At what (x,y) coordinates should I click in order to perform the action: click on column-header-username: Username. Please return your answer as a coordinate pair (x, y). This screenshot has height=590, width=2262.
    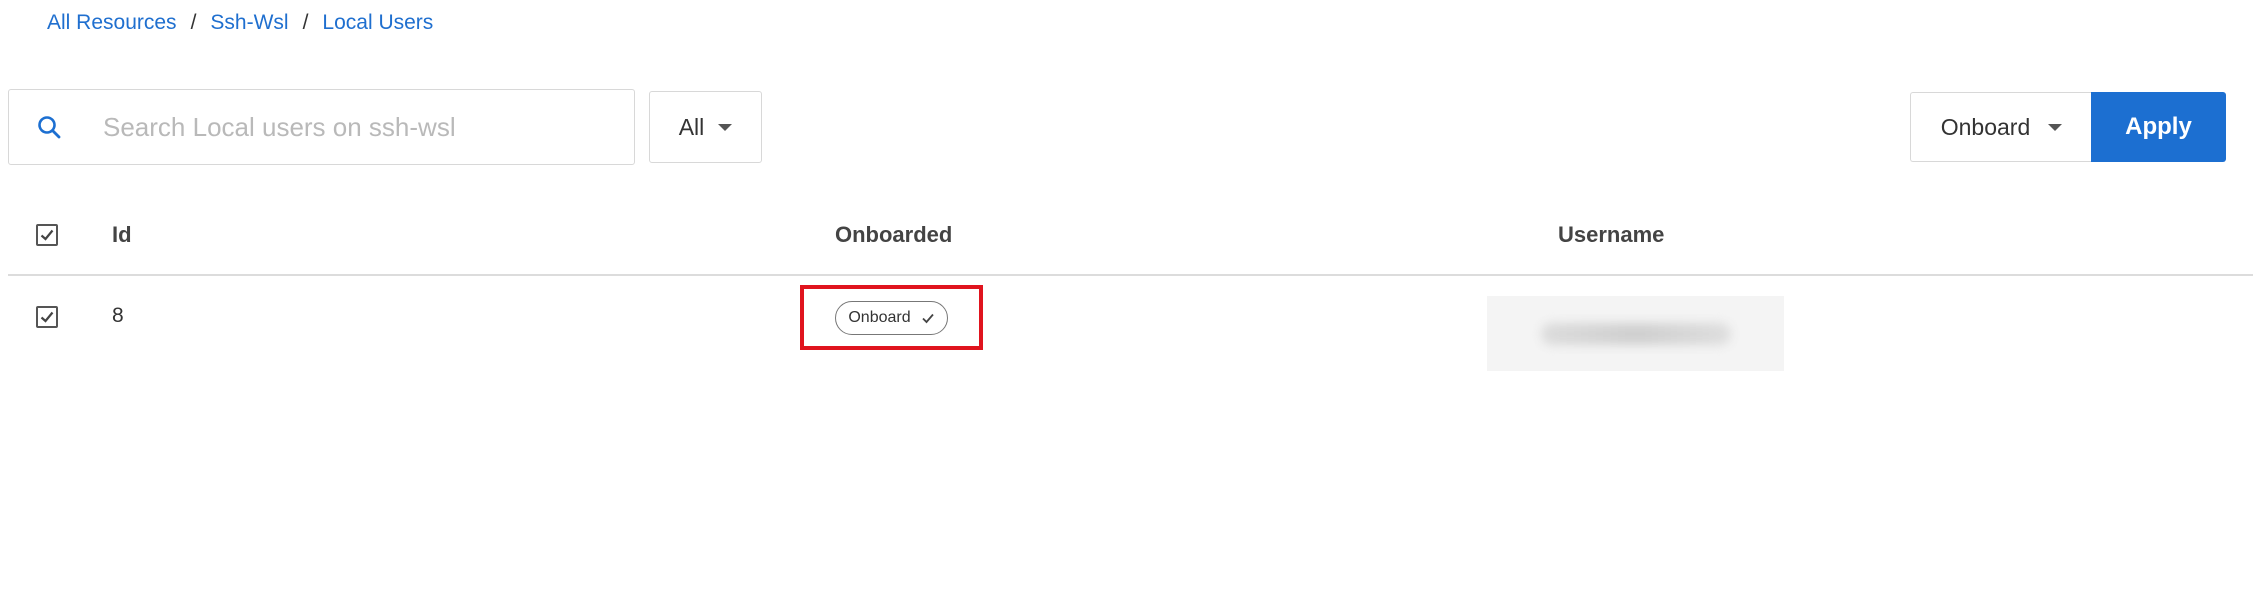
    Looking at the image, I should click on (1611, 235).